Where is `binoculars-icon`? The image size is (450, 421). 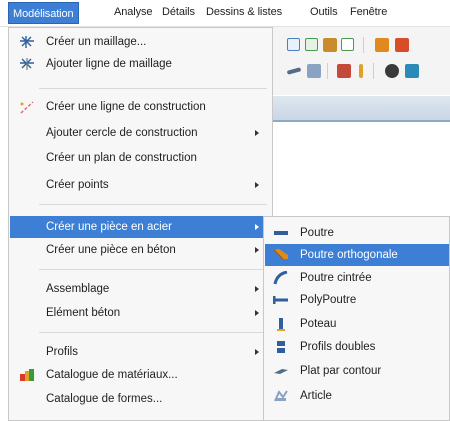
binoculars-icon is located at coordinates (392, 71).